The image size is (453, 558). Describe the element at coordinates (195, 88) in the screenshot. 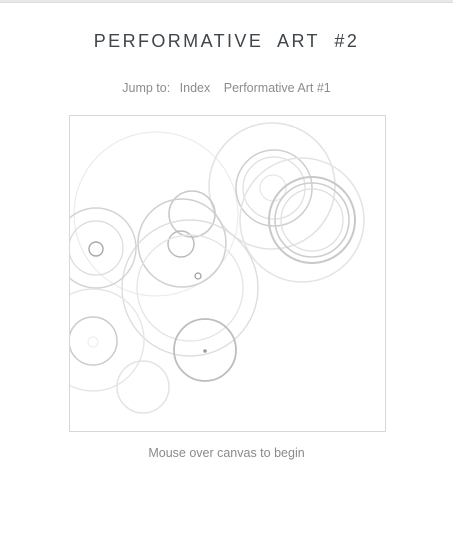

I see `jump-link-index: Index` at that location.